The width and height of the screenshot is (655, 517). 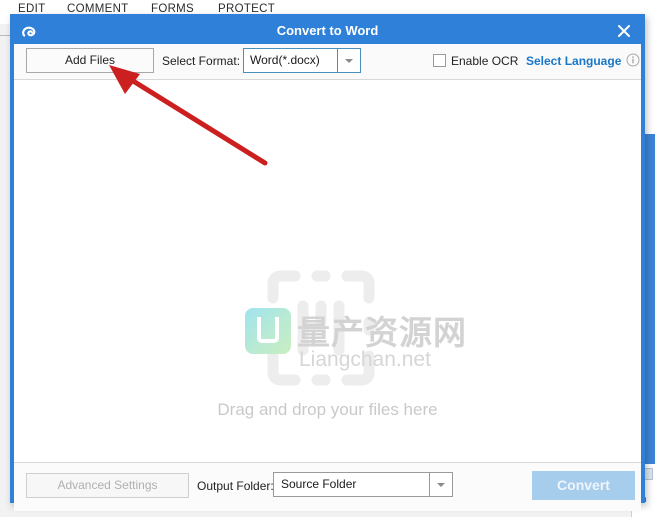 I want to click on format-select-value: Word(*.docx), so click(x=285, y=60).